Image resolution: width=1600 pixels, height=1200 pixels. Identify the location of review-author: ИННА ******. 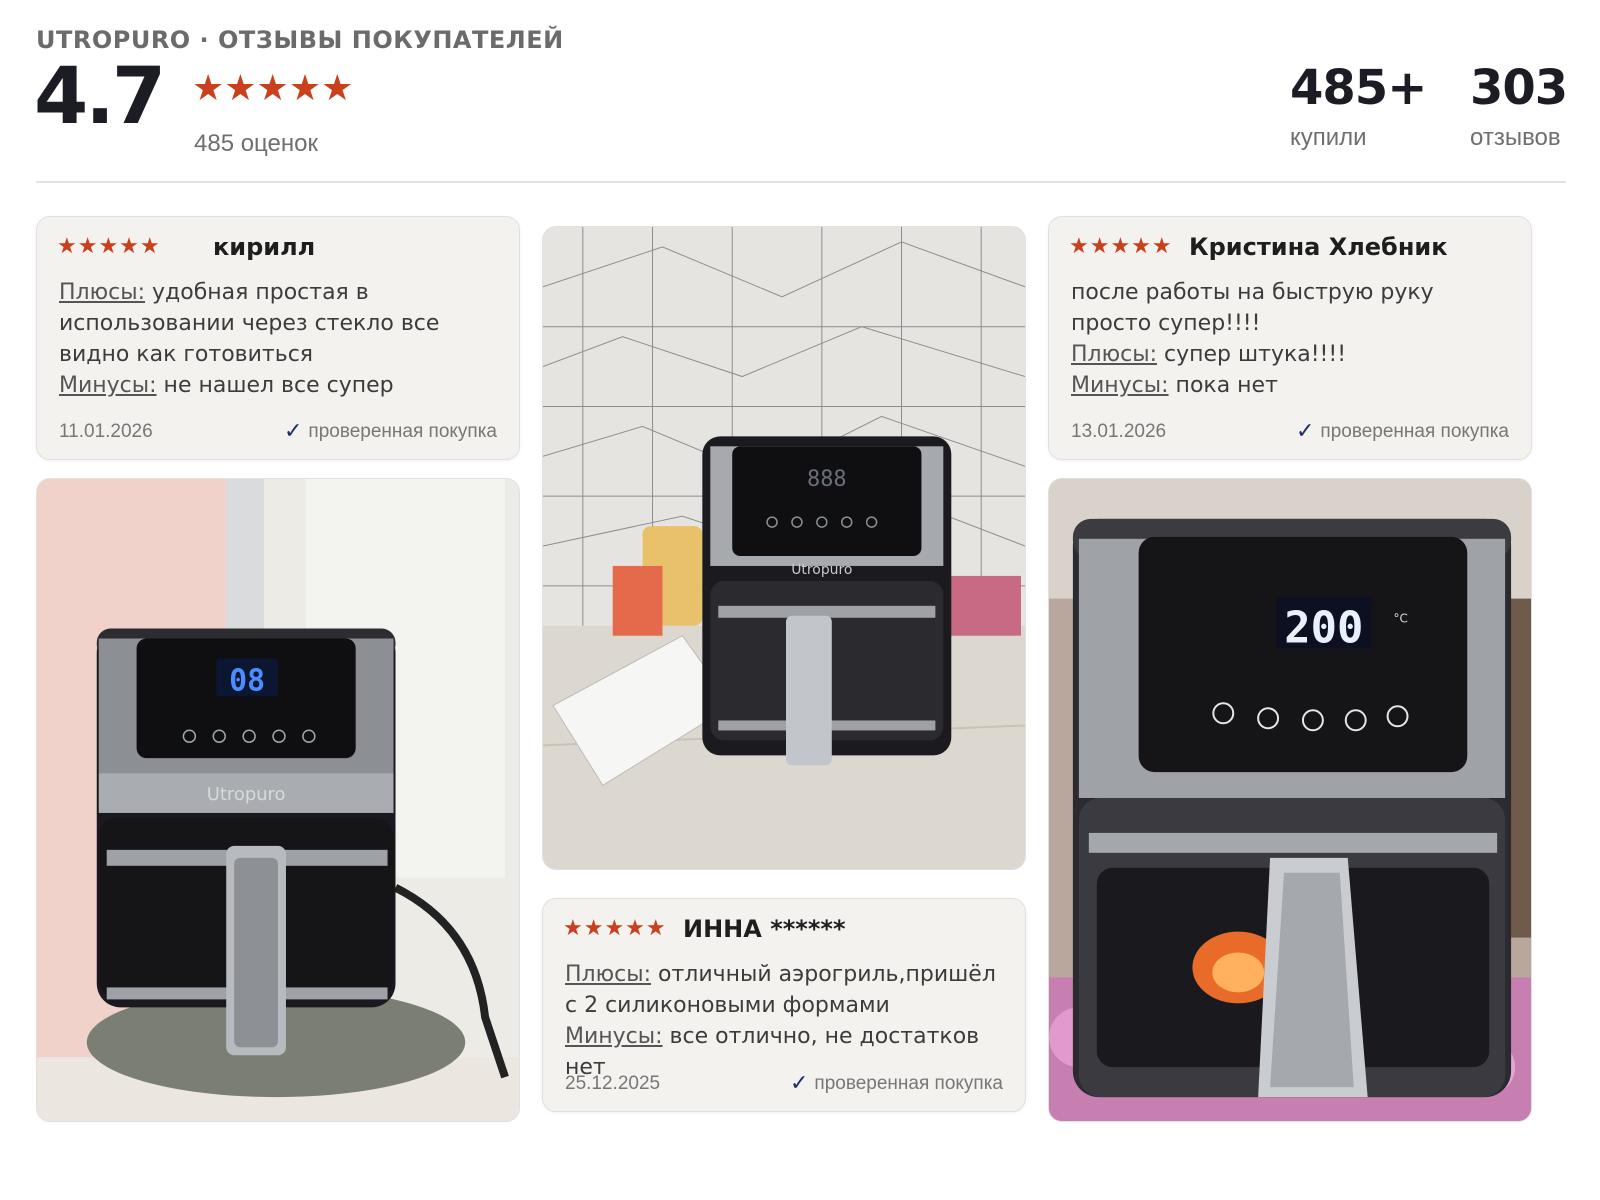
(764, 929).